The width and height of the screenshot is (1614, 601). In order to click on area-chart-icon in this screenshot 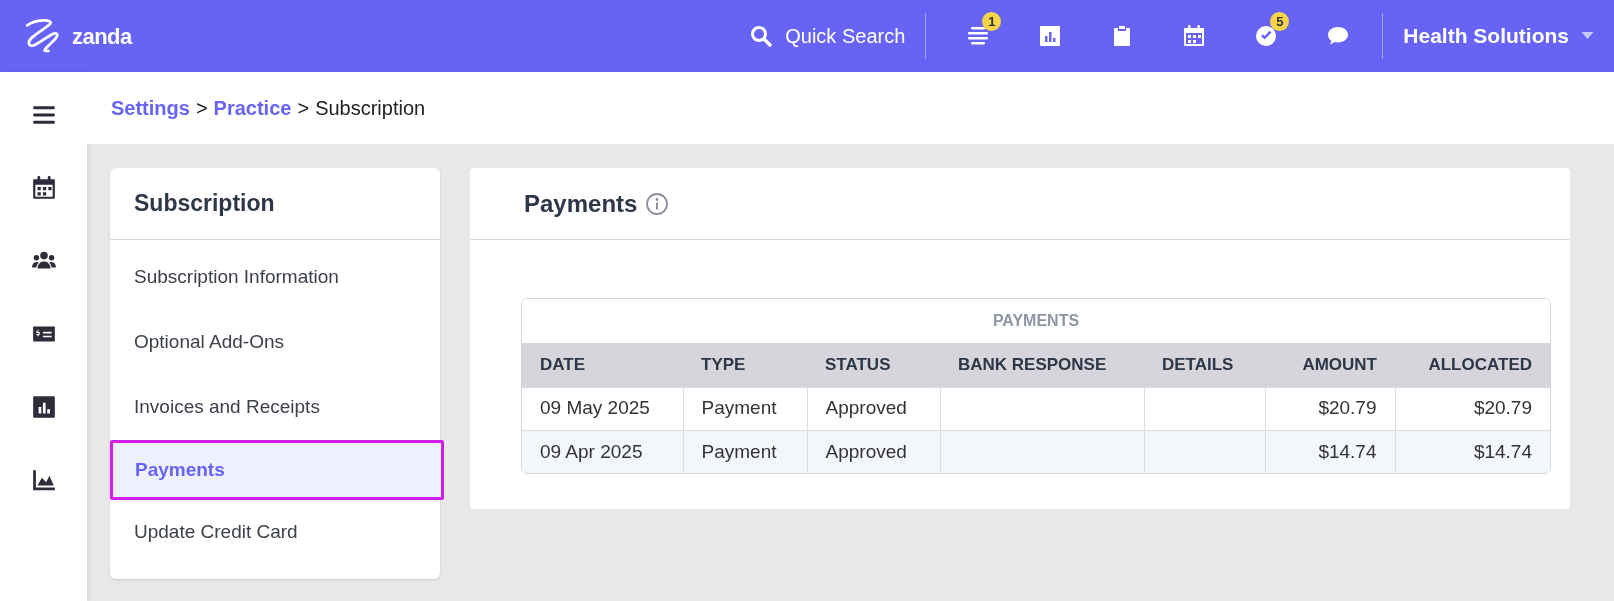, I will do `click(43, 480)`.